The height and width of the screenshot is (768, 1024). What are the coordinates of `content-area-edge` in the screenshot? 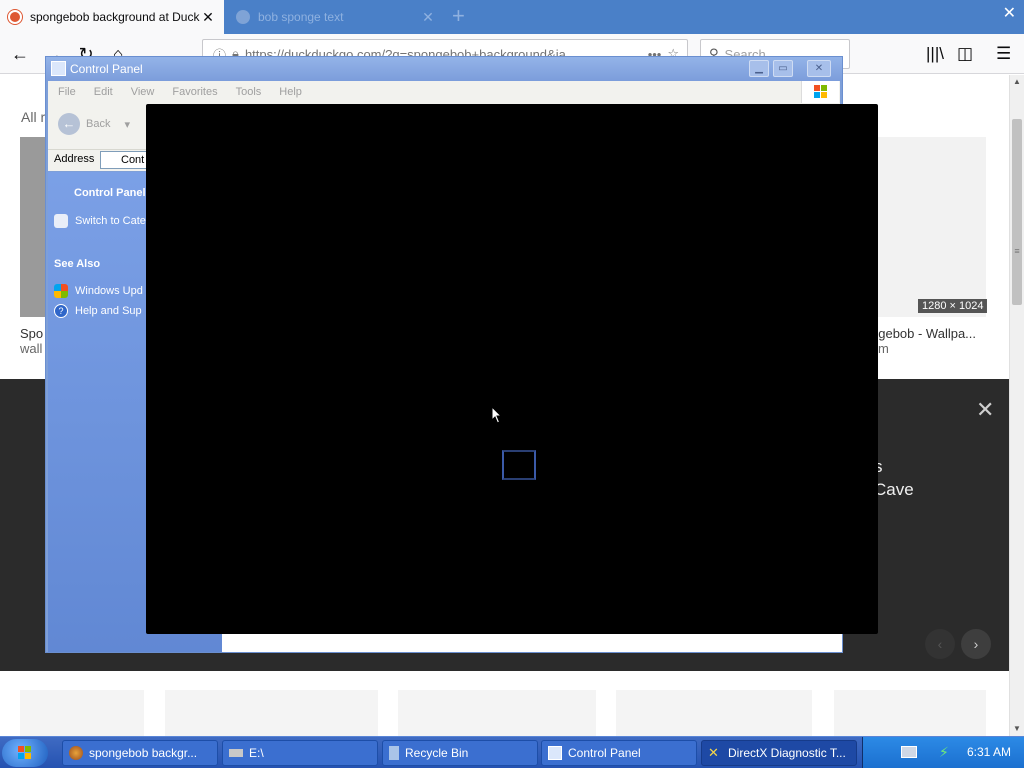 It's located at (532, 642).